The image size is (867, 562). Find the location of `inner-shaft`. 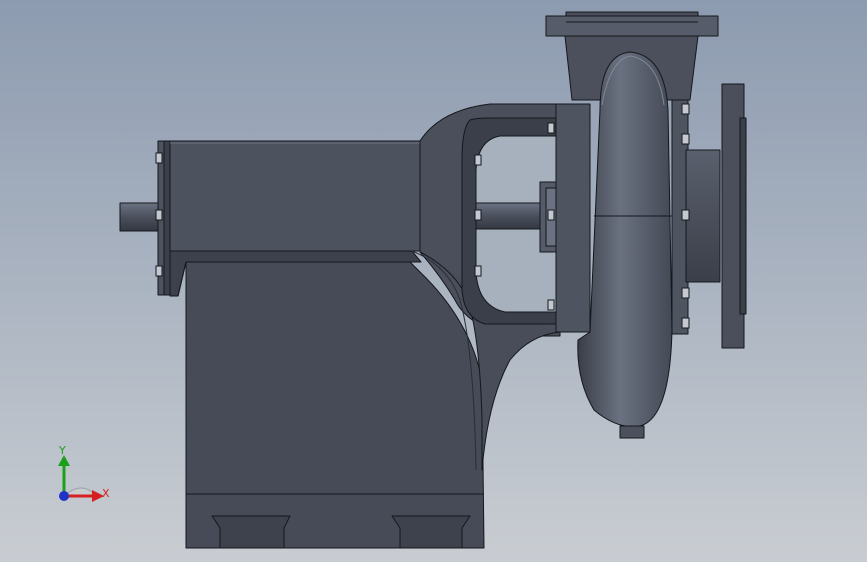

inner-shaft is located at coordinates (511, 216).